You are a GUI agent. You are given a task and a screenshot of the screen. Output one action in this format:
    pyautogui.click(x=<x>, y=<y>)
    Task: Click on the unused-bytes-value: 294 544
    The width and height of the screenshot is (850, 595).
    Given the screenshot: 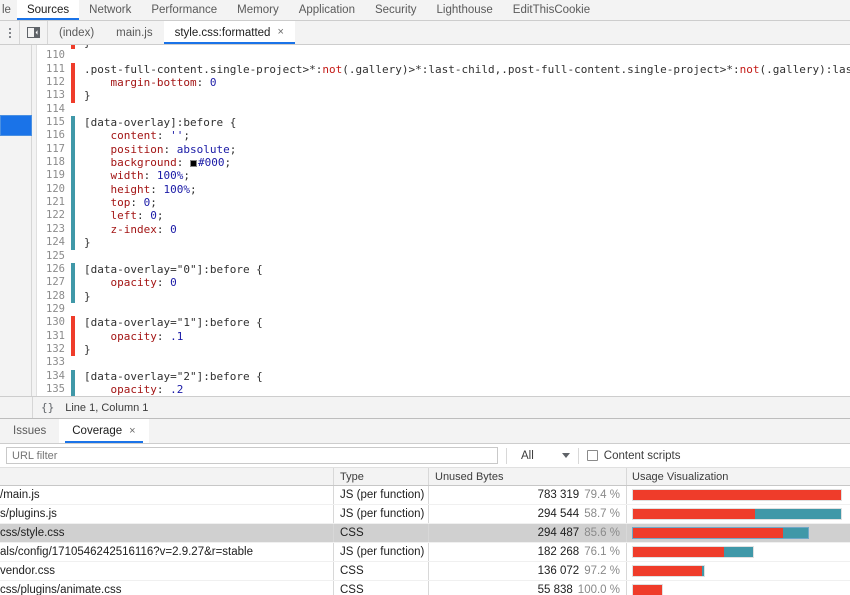 What is the action you would take?
    pyautogui.click(x=558, y=514)
    